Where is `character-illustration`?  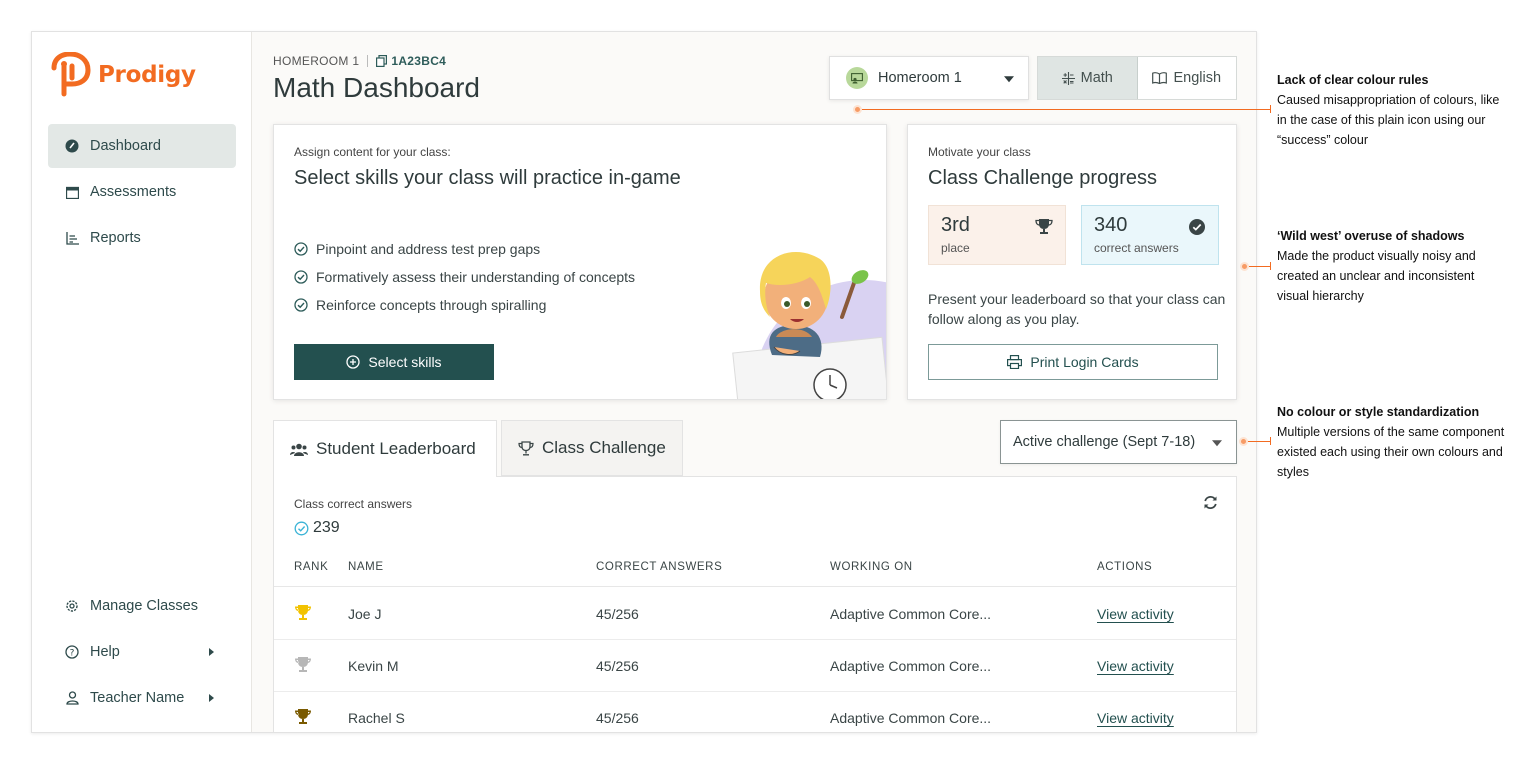 character-illustration is located at coordinates (809, 325).